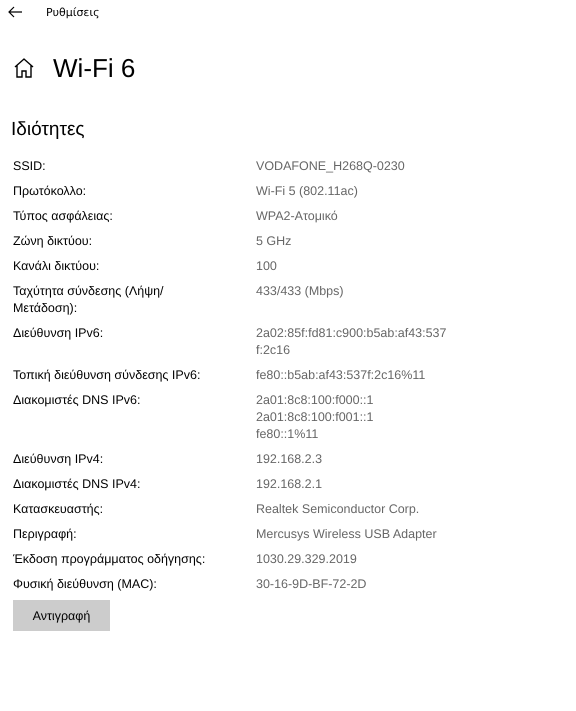 The height and width of the screenshot is (711, 576). What do you see at coordinates (77, 484) in the screenshot?
I see `property-label: Διακομιστές DNS IPv4:` at bounding box center [77, 484].